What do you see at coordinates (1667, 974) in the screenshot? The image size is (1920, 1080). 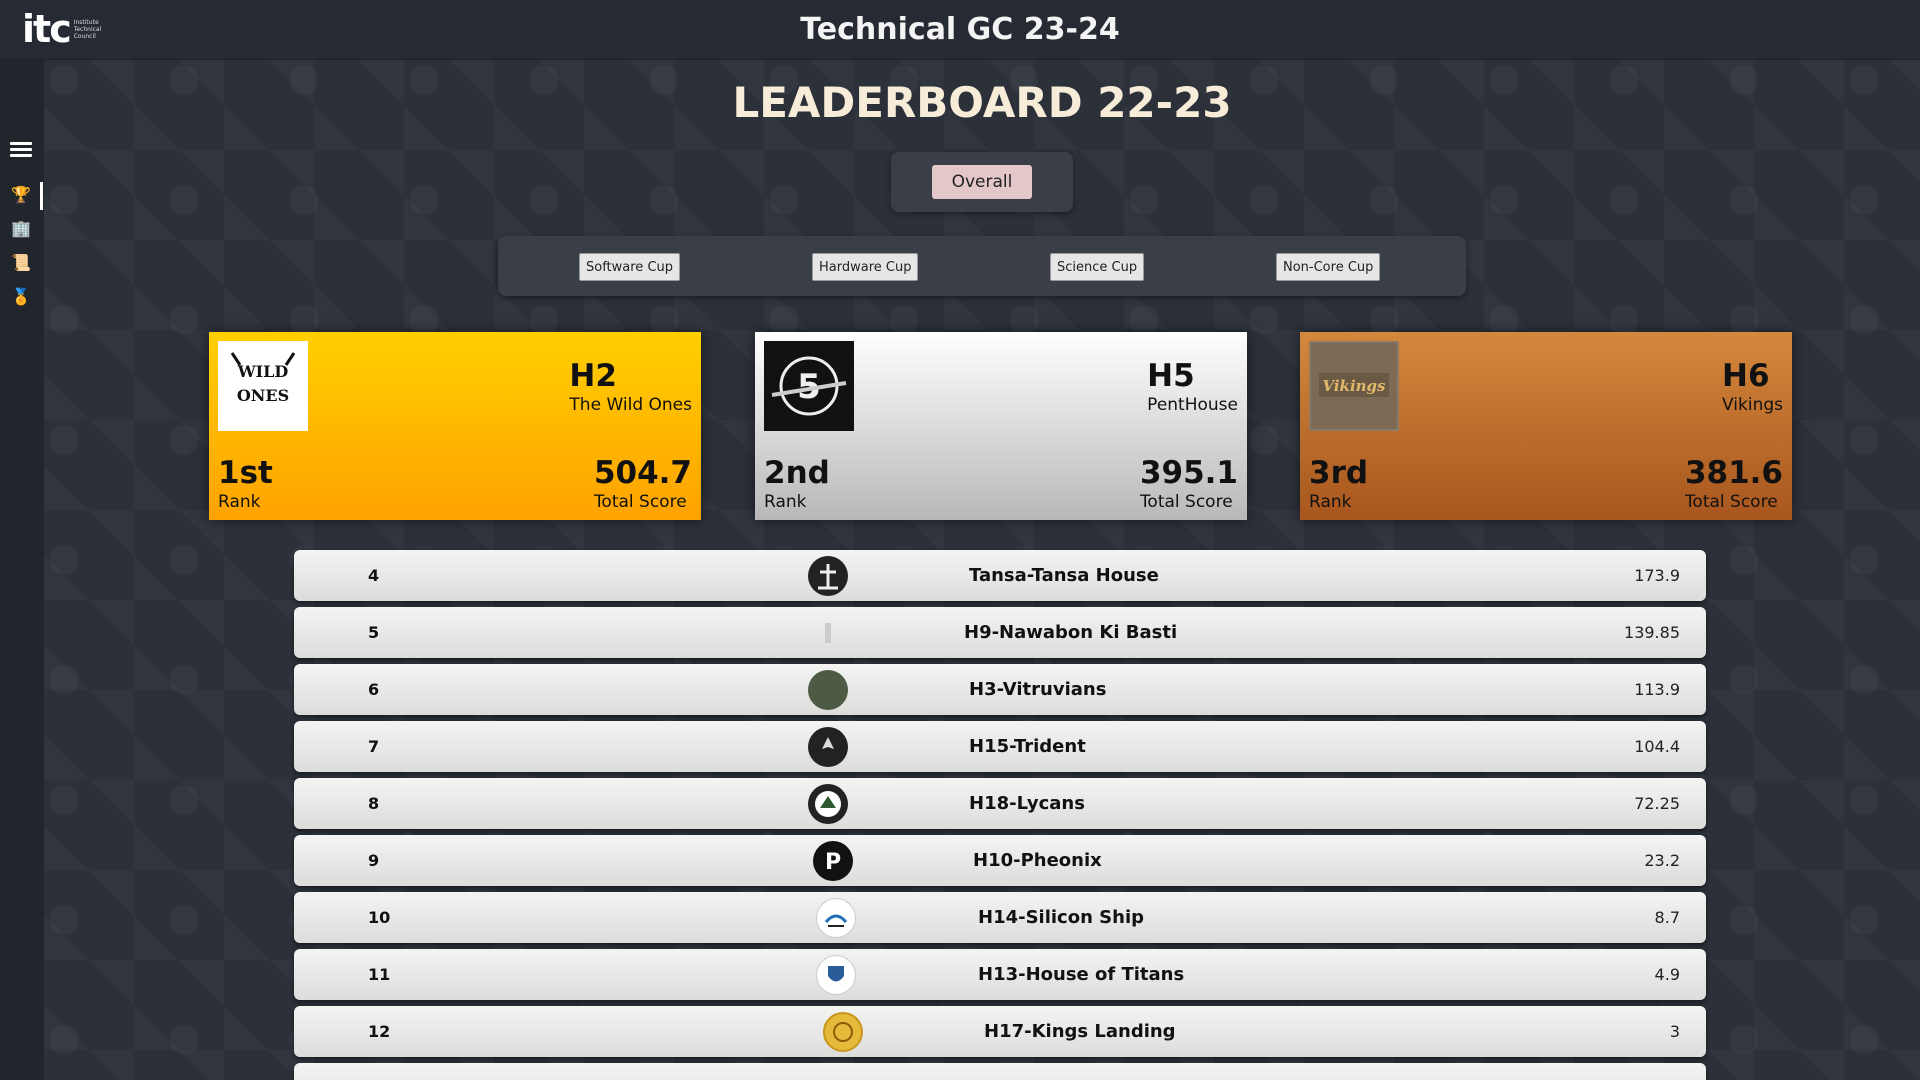 I see `row-score: 4.9` at bounding box center [1667, 974].